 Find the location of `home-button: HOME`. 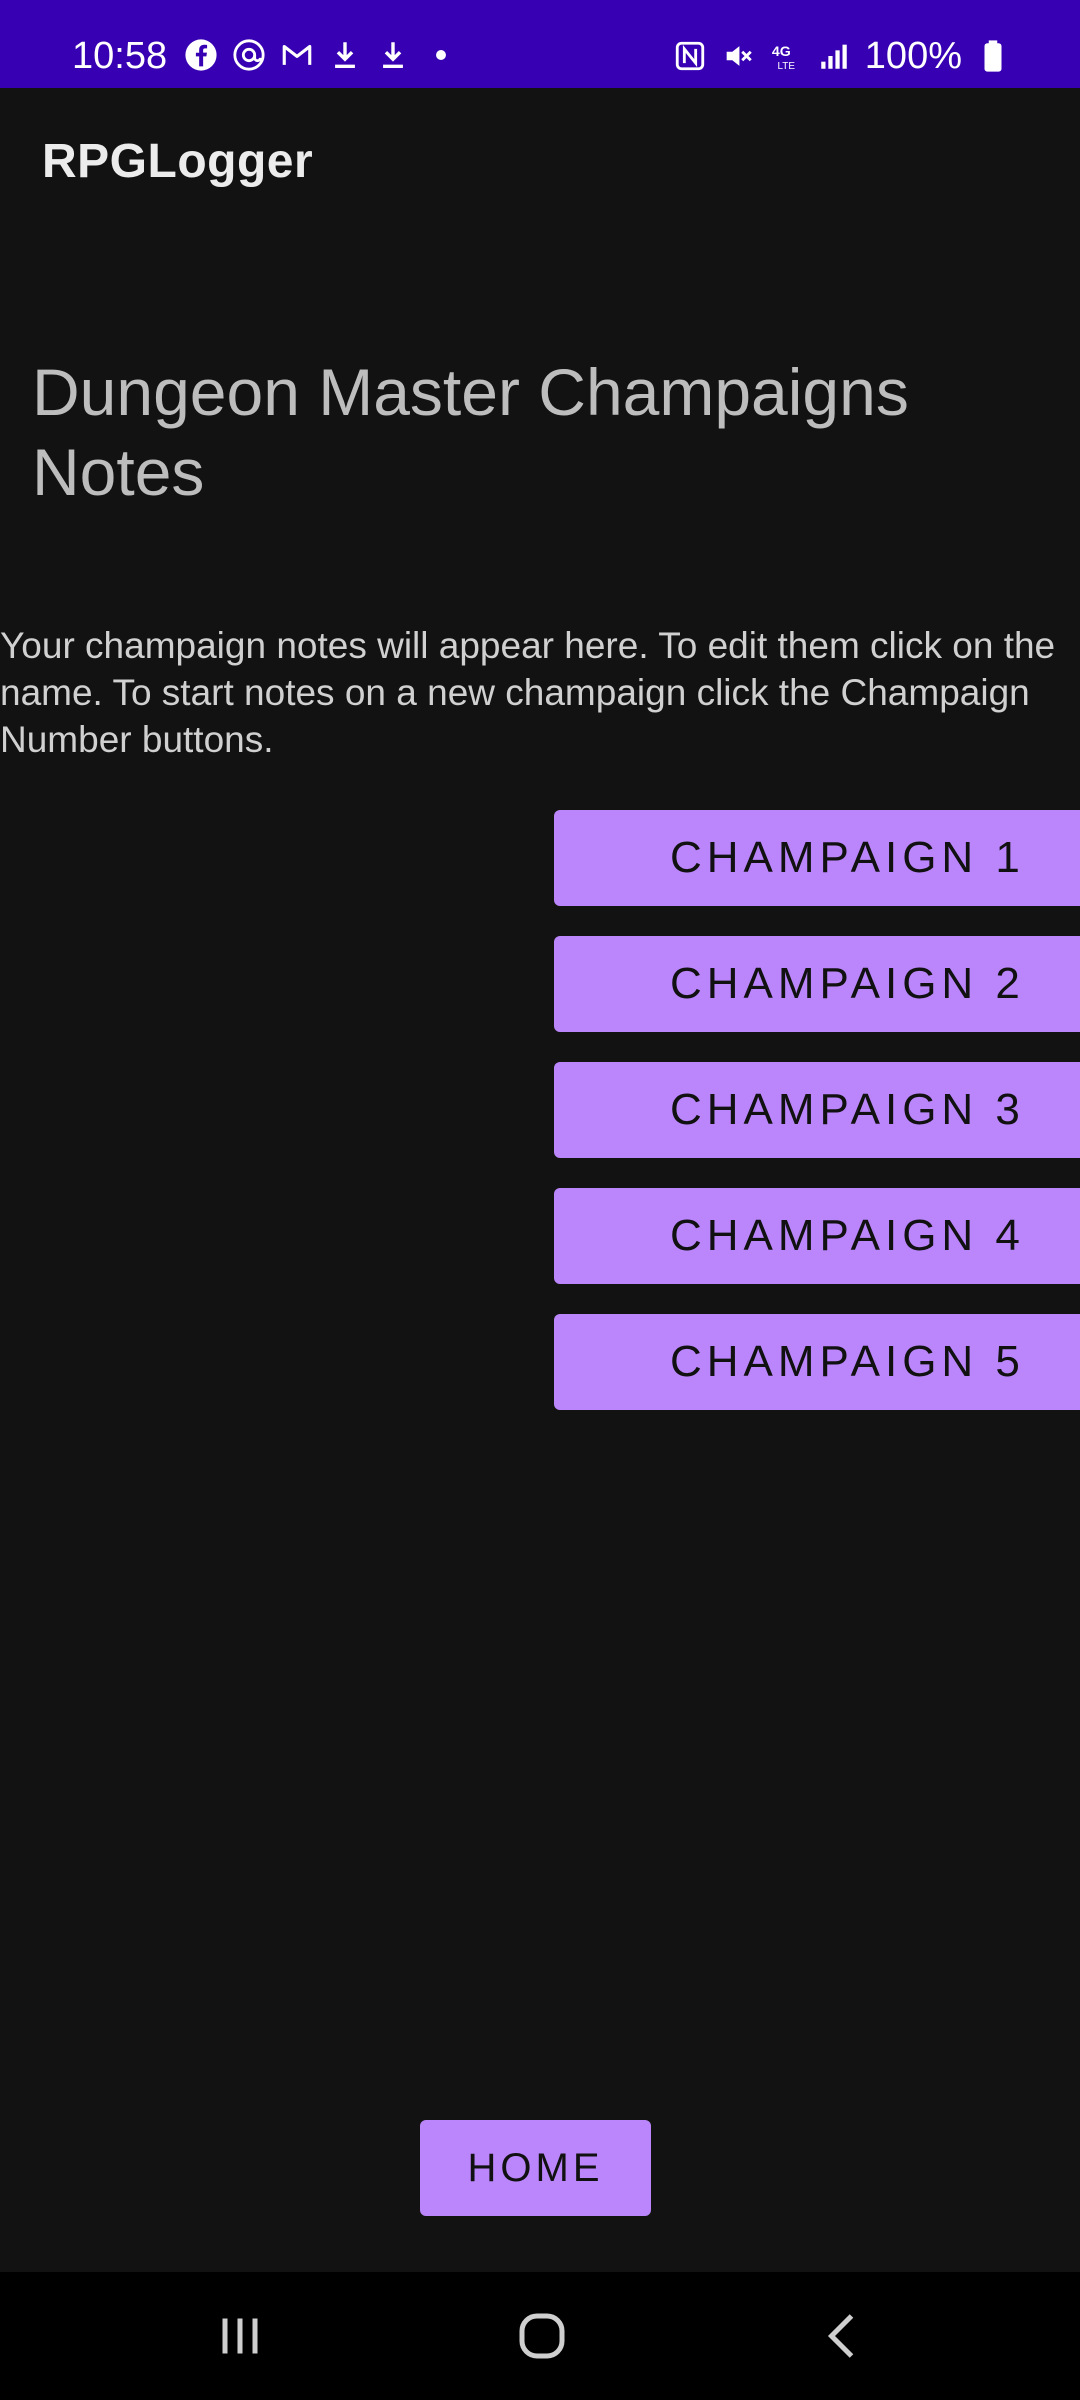

home-button: HOME is located at coordinates (535, 2168).